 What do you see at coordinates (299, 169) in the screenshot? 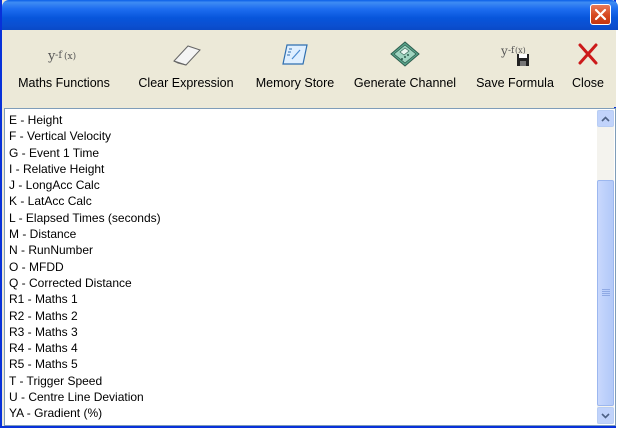
I see `list-item: I - Relative Height` at bounding box center [299, 169].